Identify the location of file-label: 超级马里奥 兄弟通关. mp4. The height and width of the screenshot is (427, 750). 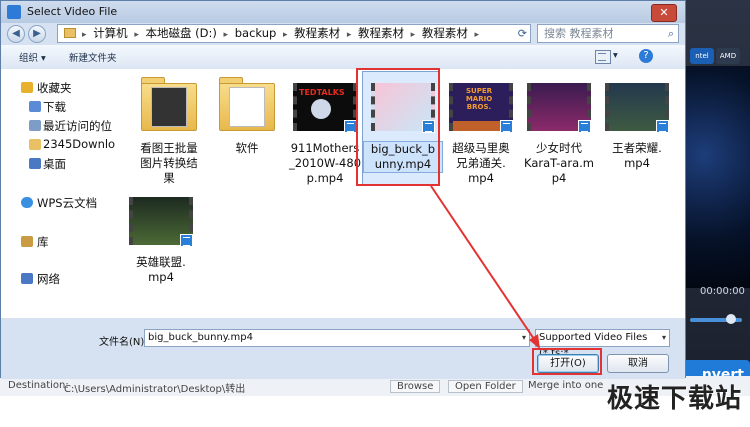
(481, 163).